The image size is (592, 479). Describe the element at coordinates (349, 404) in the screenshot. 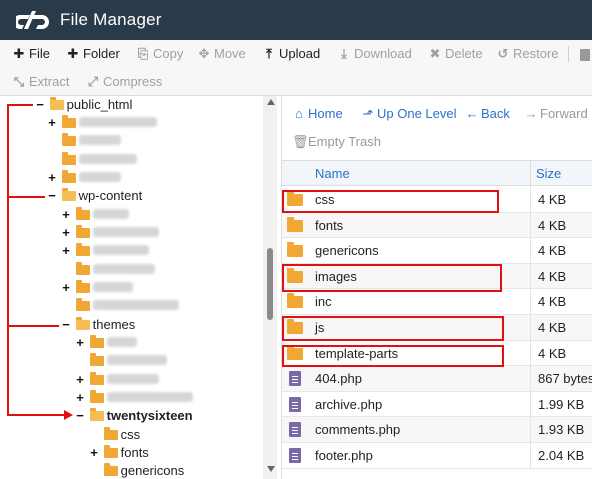

I see `file-name: archive.php` at that location.